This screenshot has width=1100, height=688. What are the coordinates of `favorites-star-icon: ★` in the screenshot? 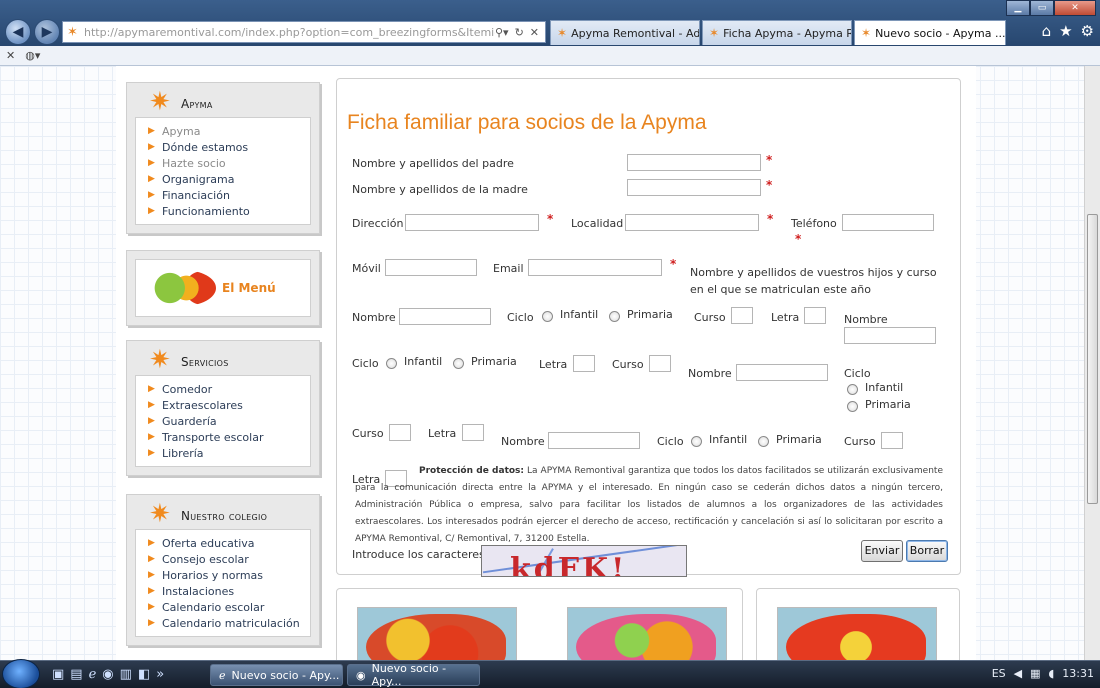 It's located at (1065, 31).